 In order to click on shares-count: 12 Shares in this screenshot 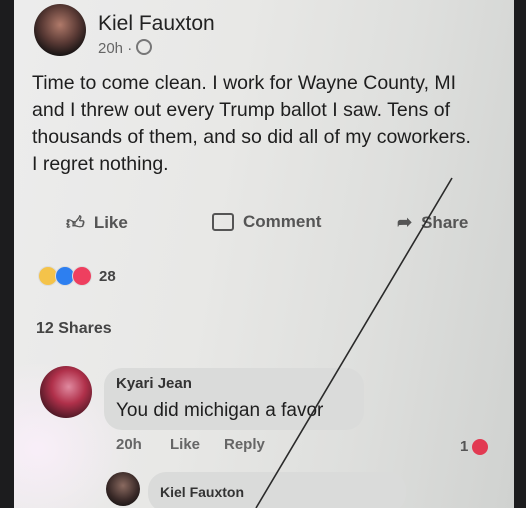, I will do `click(74, 329)`.